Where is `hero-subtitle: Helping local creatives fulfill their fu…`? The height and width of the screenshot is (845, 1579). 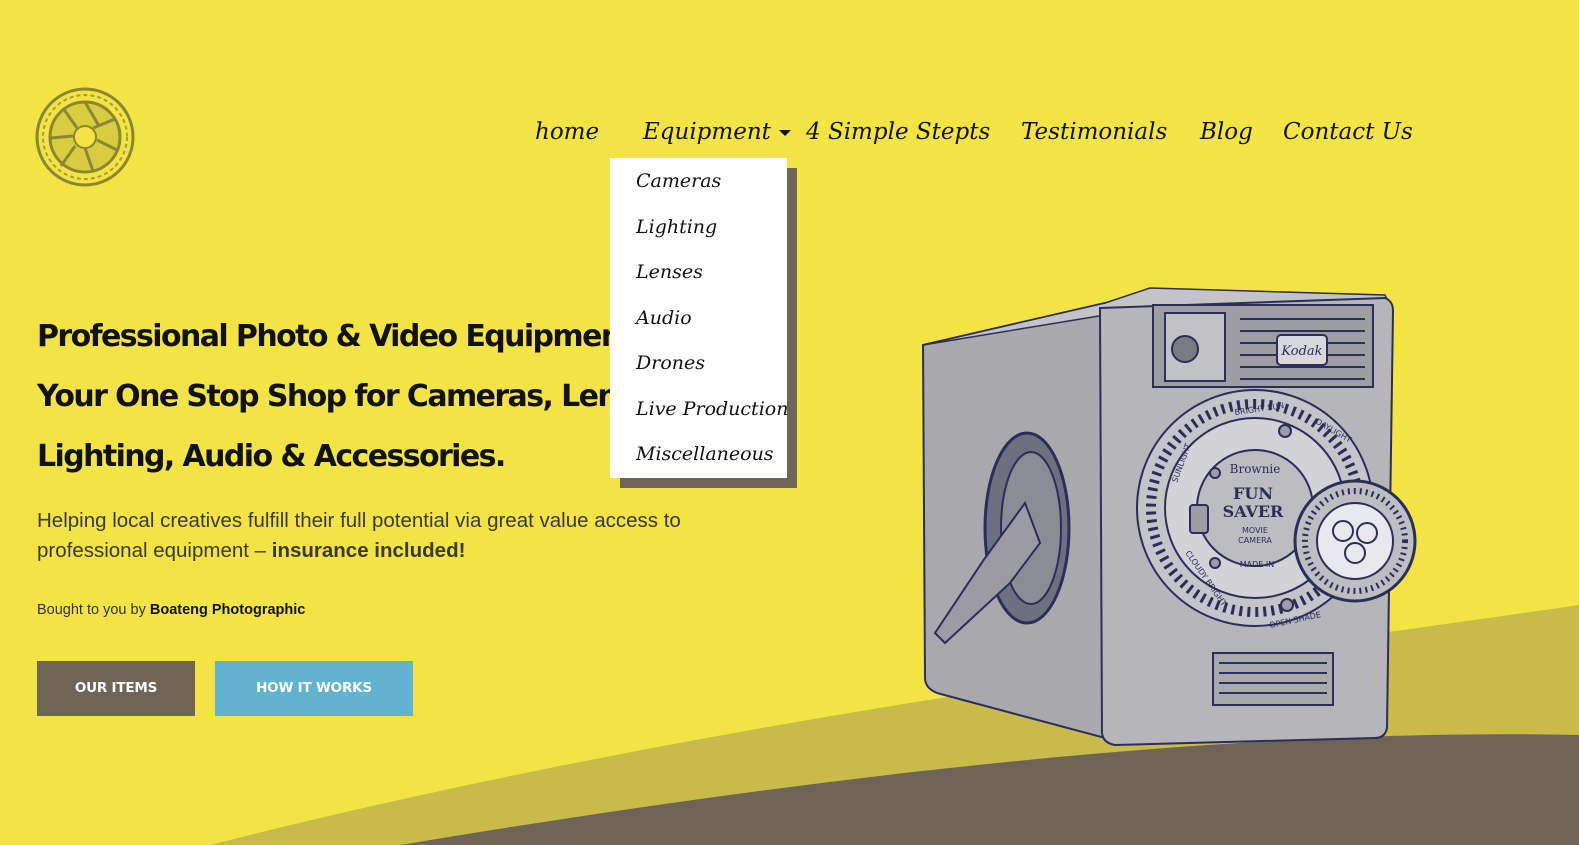
hero-subtitle: Helping local creatives fulfill their fu… is located at coordinates (387, 536).